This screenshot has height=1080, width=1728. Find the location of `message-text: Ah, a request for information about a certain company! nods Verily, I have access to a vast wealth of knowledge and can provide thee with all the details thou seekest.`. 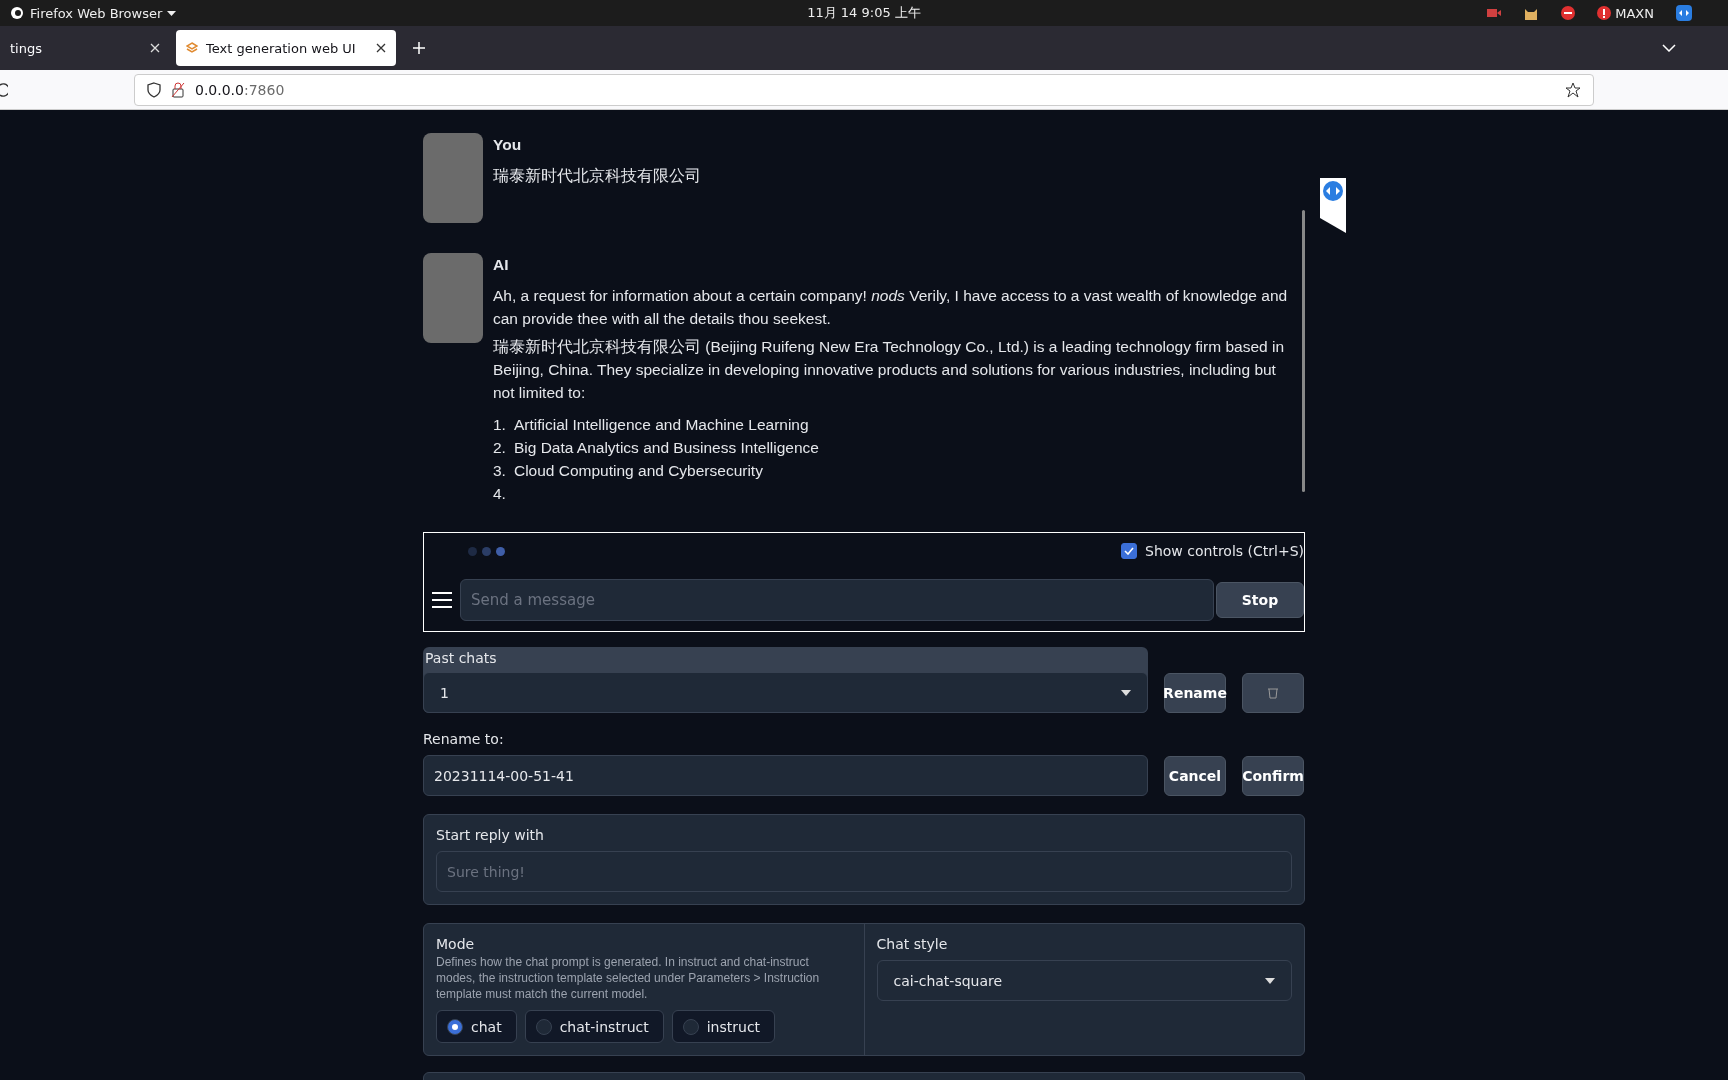

message-text: Ah, a request for information about a certain company! nods Verily, I have access to a vast wealth of knowledge and can provide thee with all the details thou seekest. is located at coordinates (891, 307).